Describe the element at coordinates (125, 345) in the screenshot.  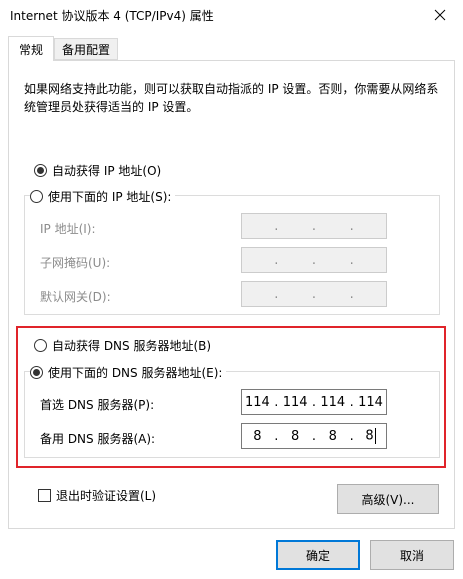
I see `radio-auto-dns: 自动获得 DNS 服务器地址(B)` at that location.